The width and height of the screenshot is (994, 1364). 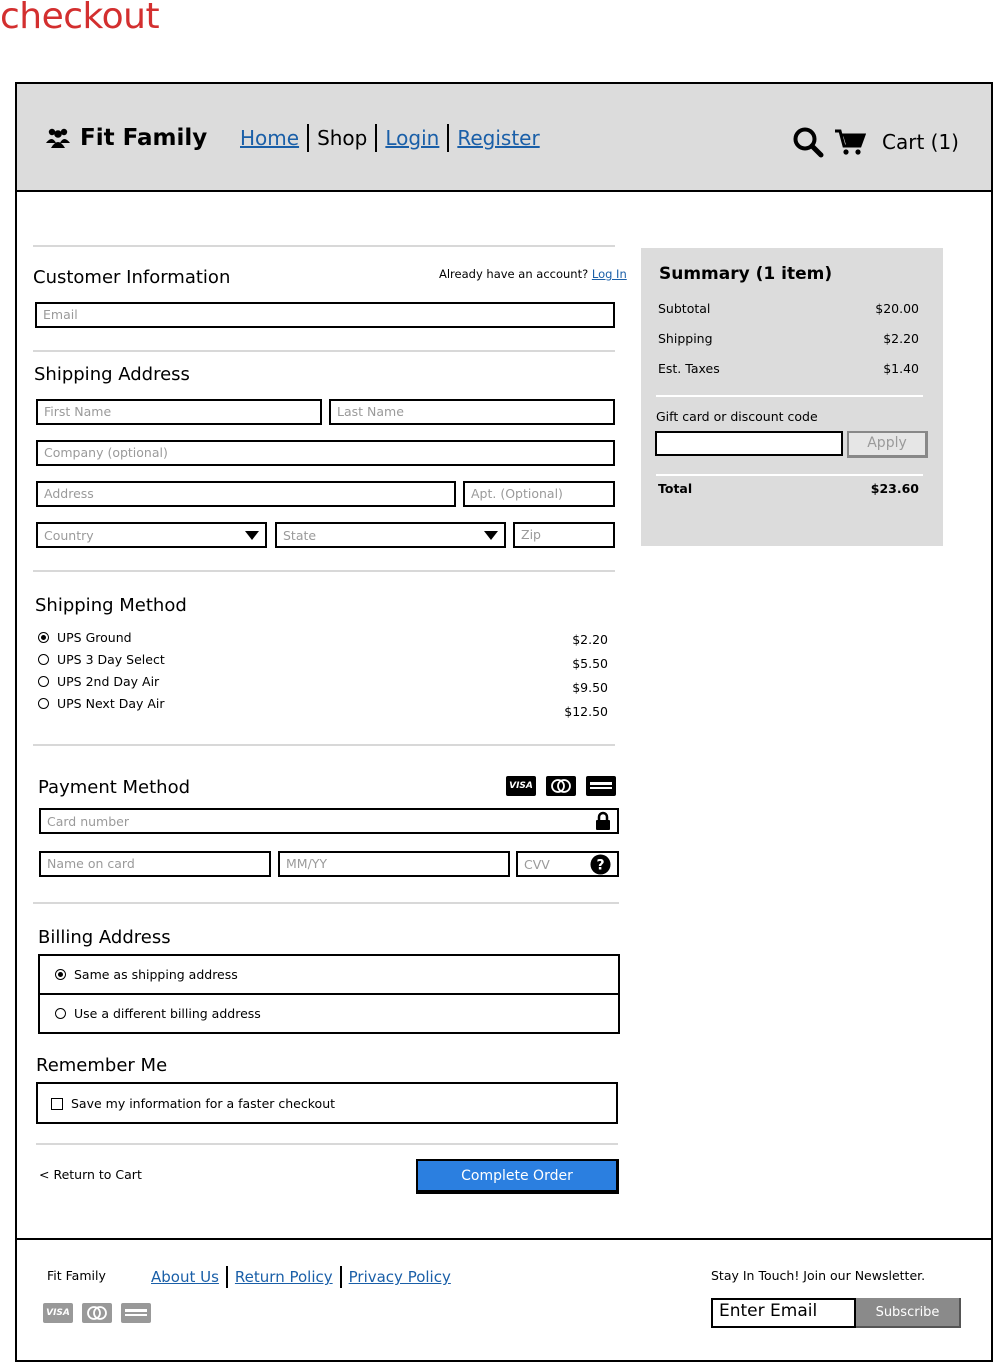 I want to click on cart-icon, so click(x=850, y=142).